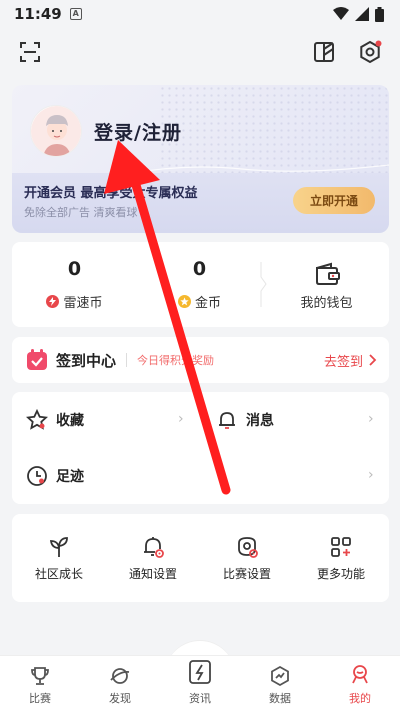 The image size is (400, 711). I want to click on notification-settings-item: 通知设置, so click(153, 558).